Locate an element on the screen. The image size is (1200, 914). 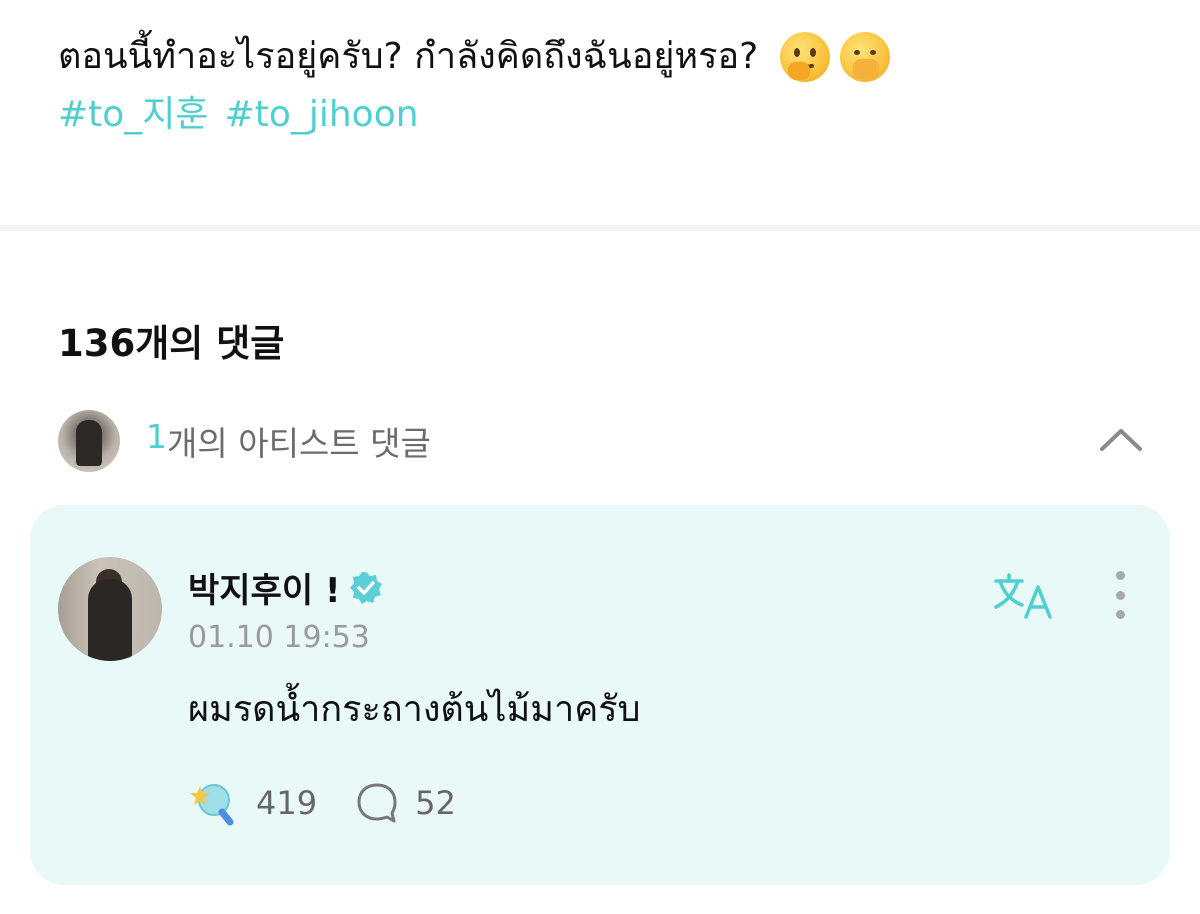
hashtag-list: #to_지훈 #to_jihoon is located at coordinates (618, 115).